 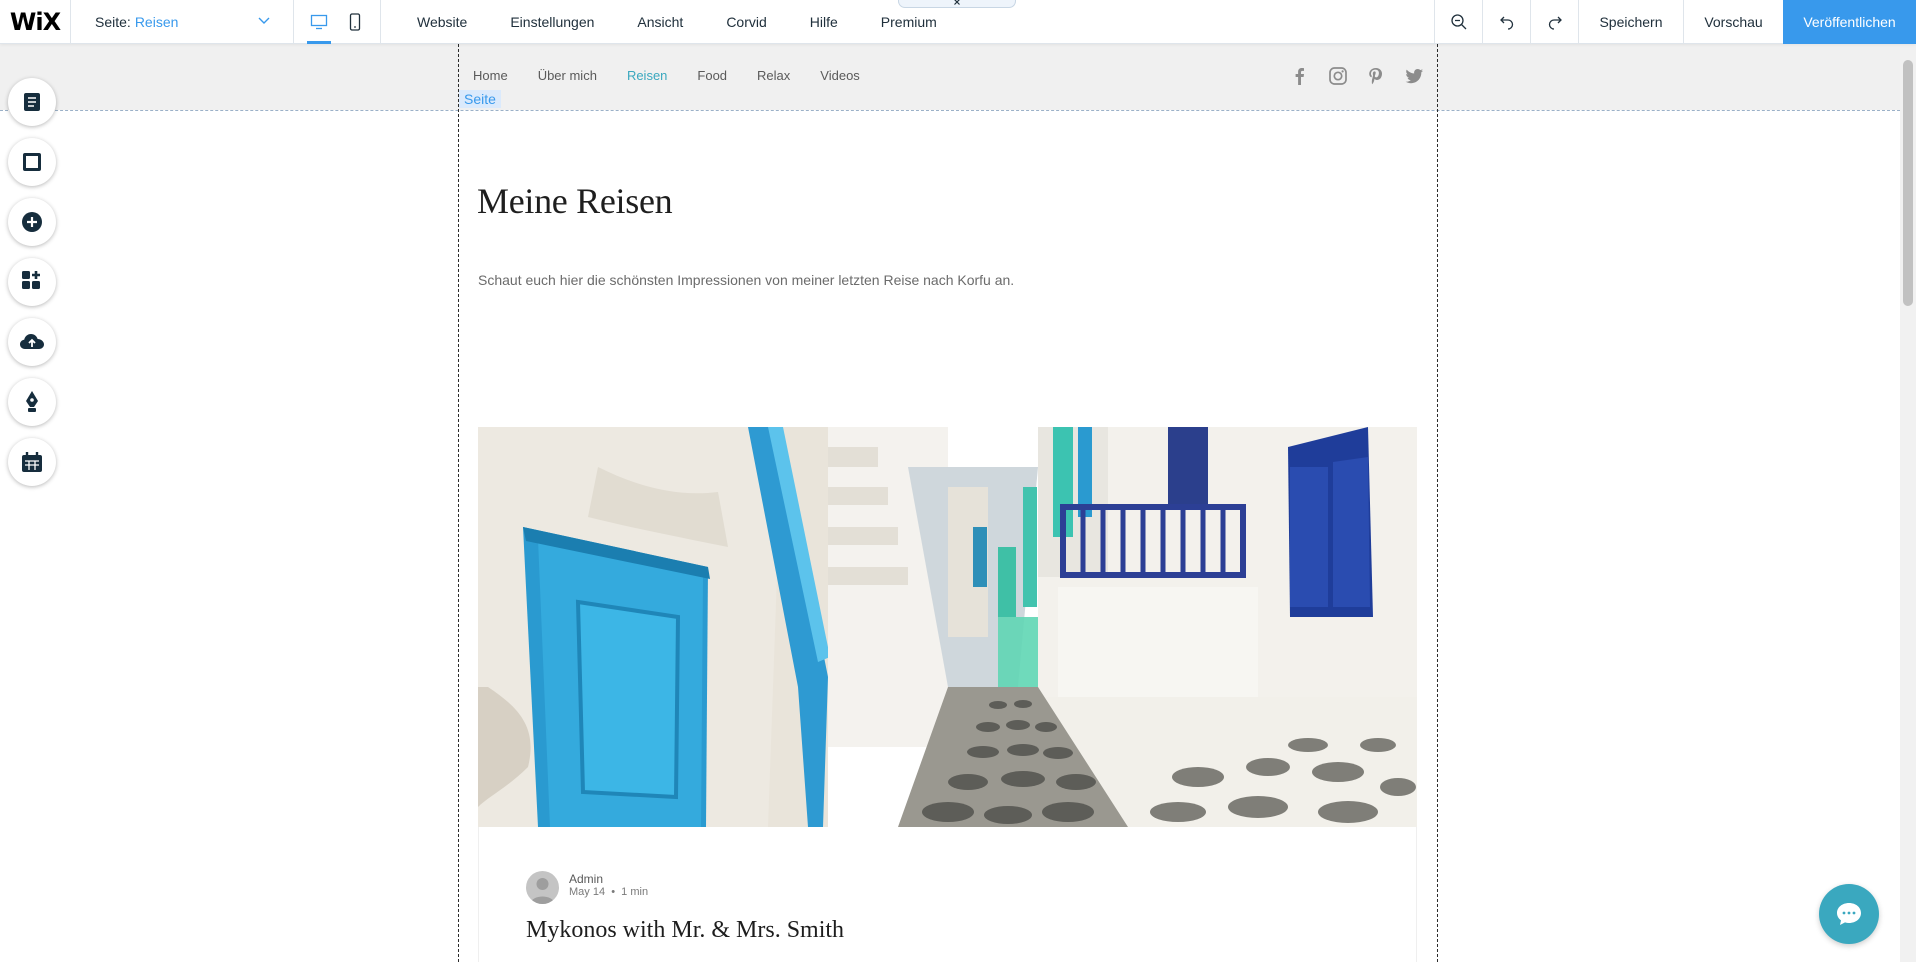 I want to click on author-name: Admin, so click(x=586, y=879).